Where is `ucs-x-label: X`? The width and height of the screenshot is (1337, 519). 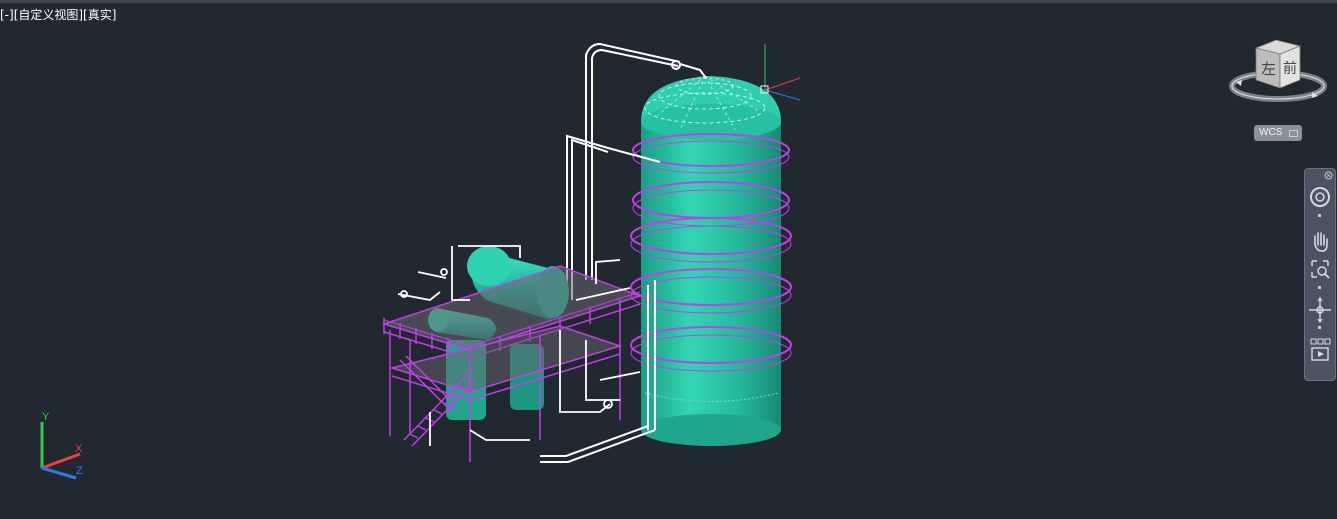
ucs-x-label: X is located at coordinates (79, 449).